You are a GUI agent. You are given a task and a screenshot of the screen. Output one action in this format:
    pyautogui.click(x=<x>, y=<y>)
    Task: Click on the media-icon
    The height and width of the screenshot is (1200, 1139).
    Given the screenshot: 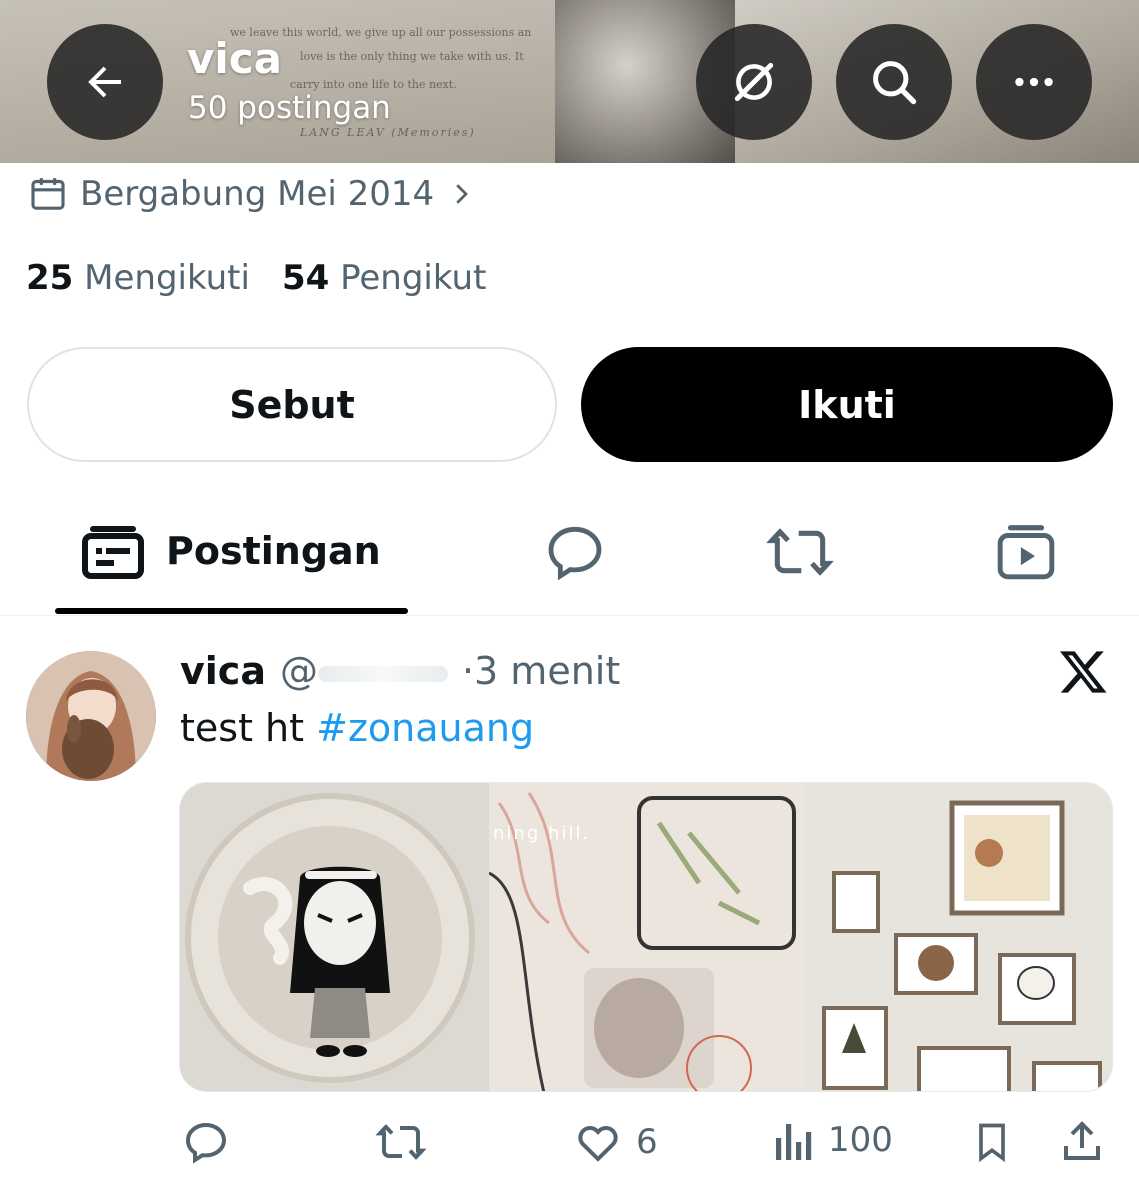 What is the action you would take?
    pyautogui.click(x=1026, y=552)
    